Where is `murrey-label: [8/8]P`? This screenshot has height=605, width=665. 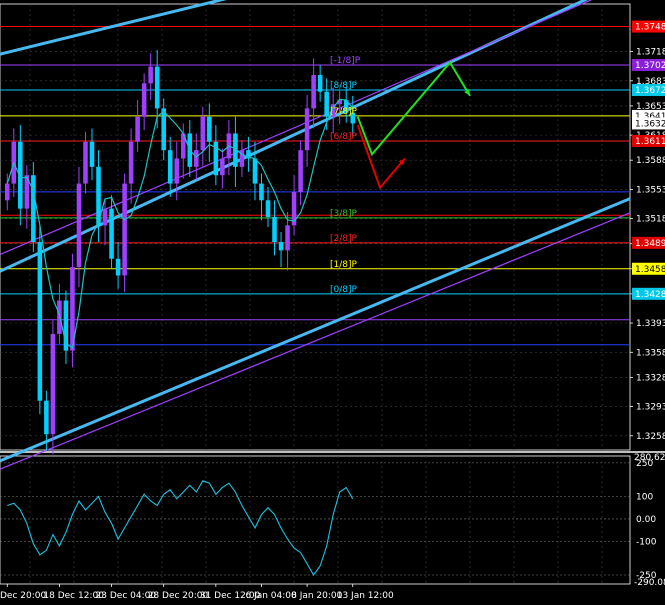 murrey-label: [8/8]P is located at coordinates (344, 86).